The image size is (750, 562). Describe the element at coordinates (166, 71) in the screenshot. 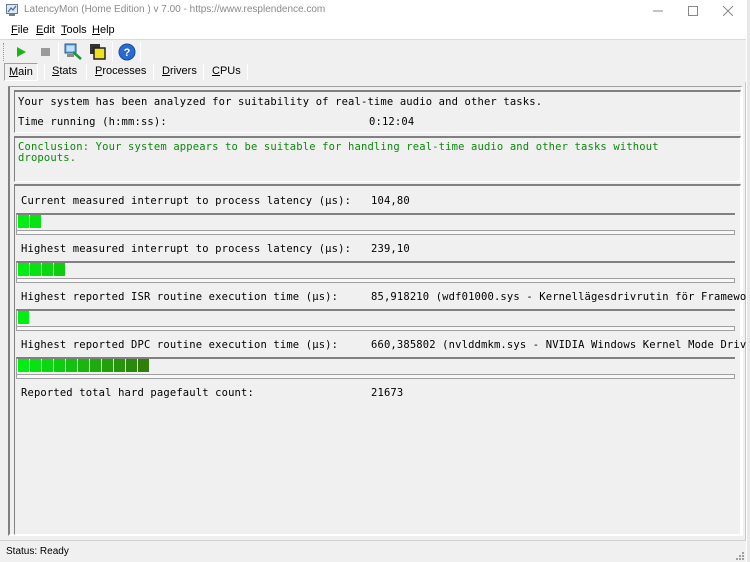

I see `tab-drivers-accel: D` at that location.